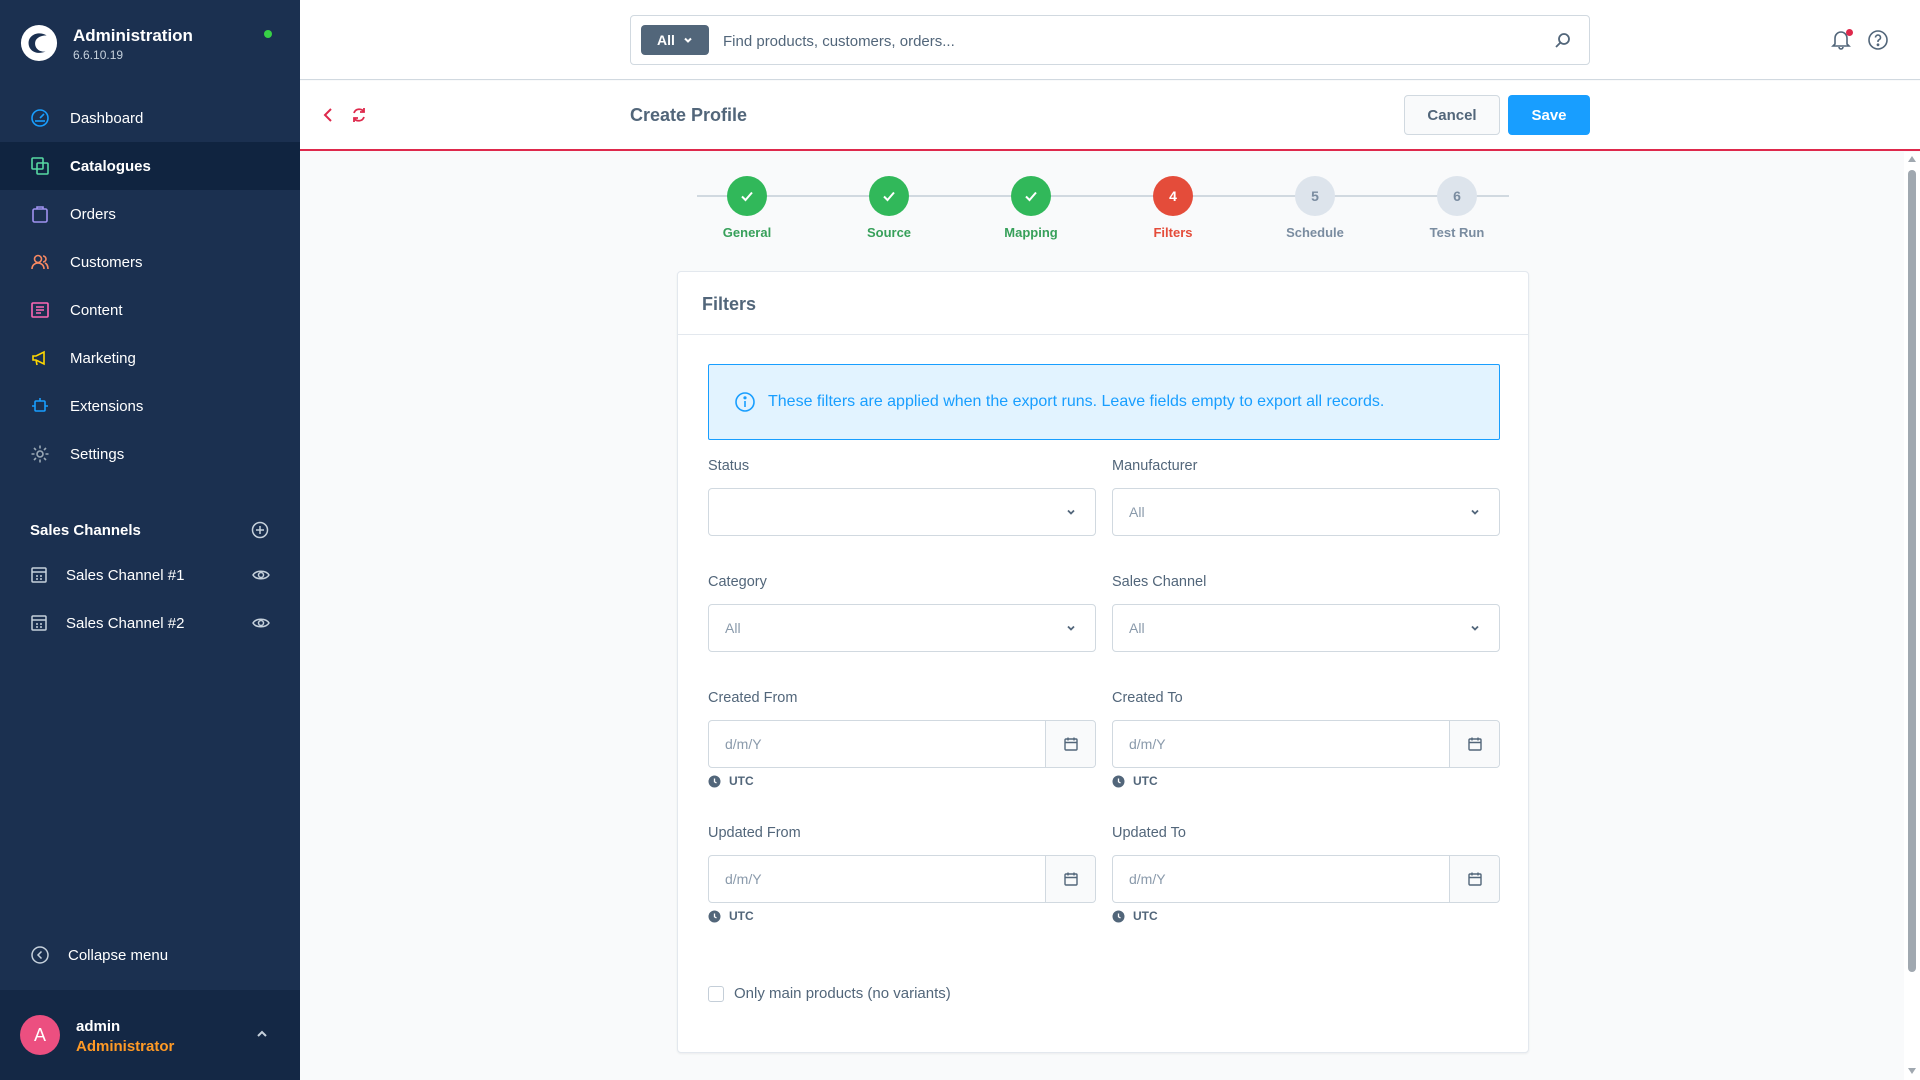 The width and height of the screenshot is (1920, 1080). I want to click on scrollbar, so click(1912, 616).